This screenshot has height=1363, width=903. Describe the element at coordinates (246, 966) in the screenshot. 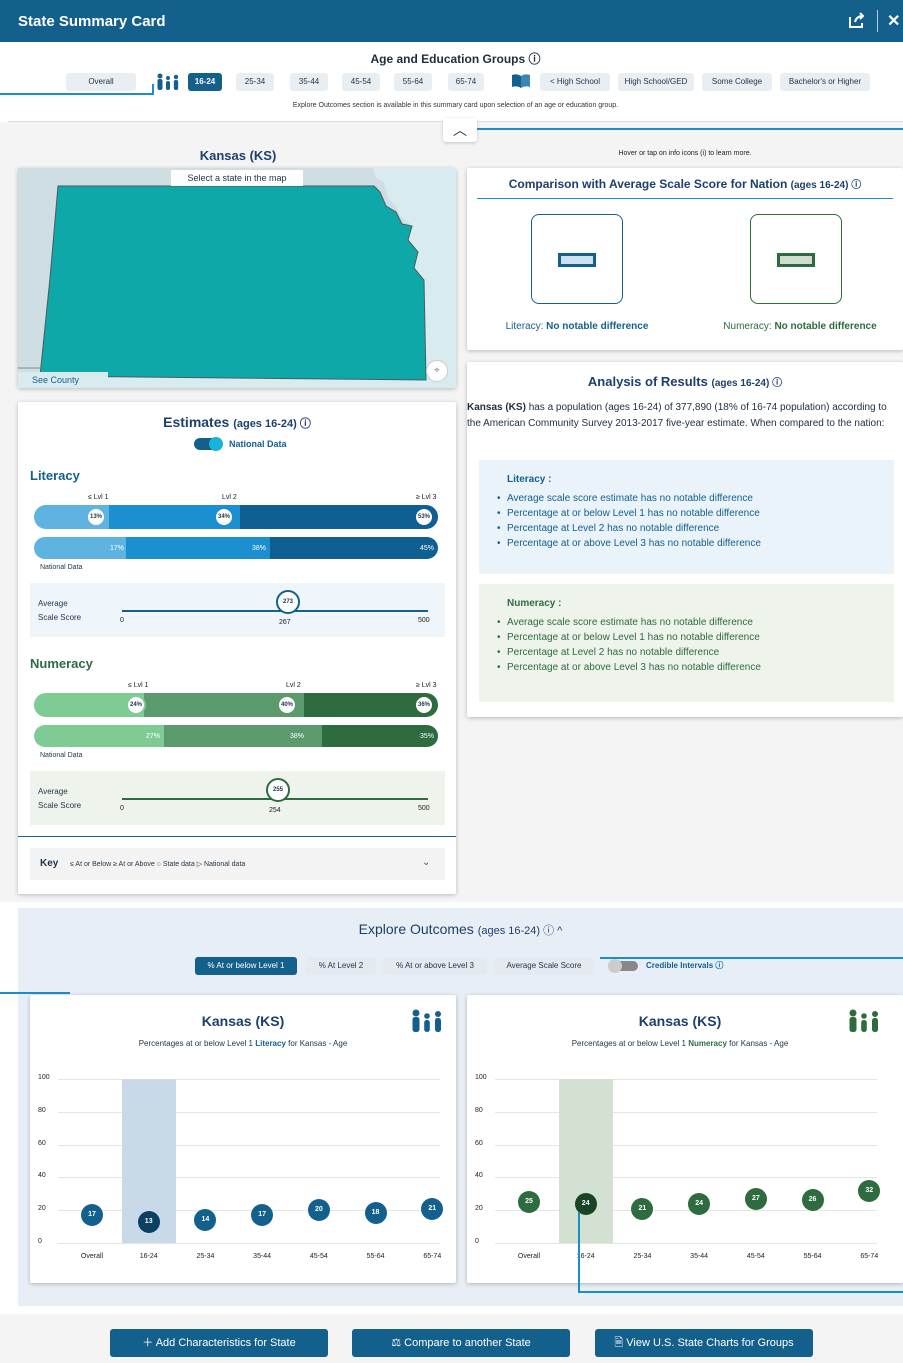

I see `outcome-tab-0: % At or below Level 1` at that location.